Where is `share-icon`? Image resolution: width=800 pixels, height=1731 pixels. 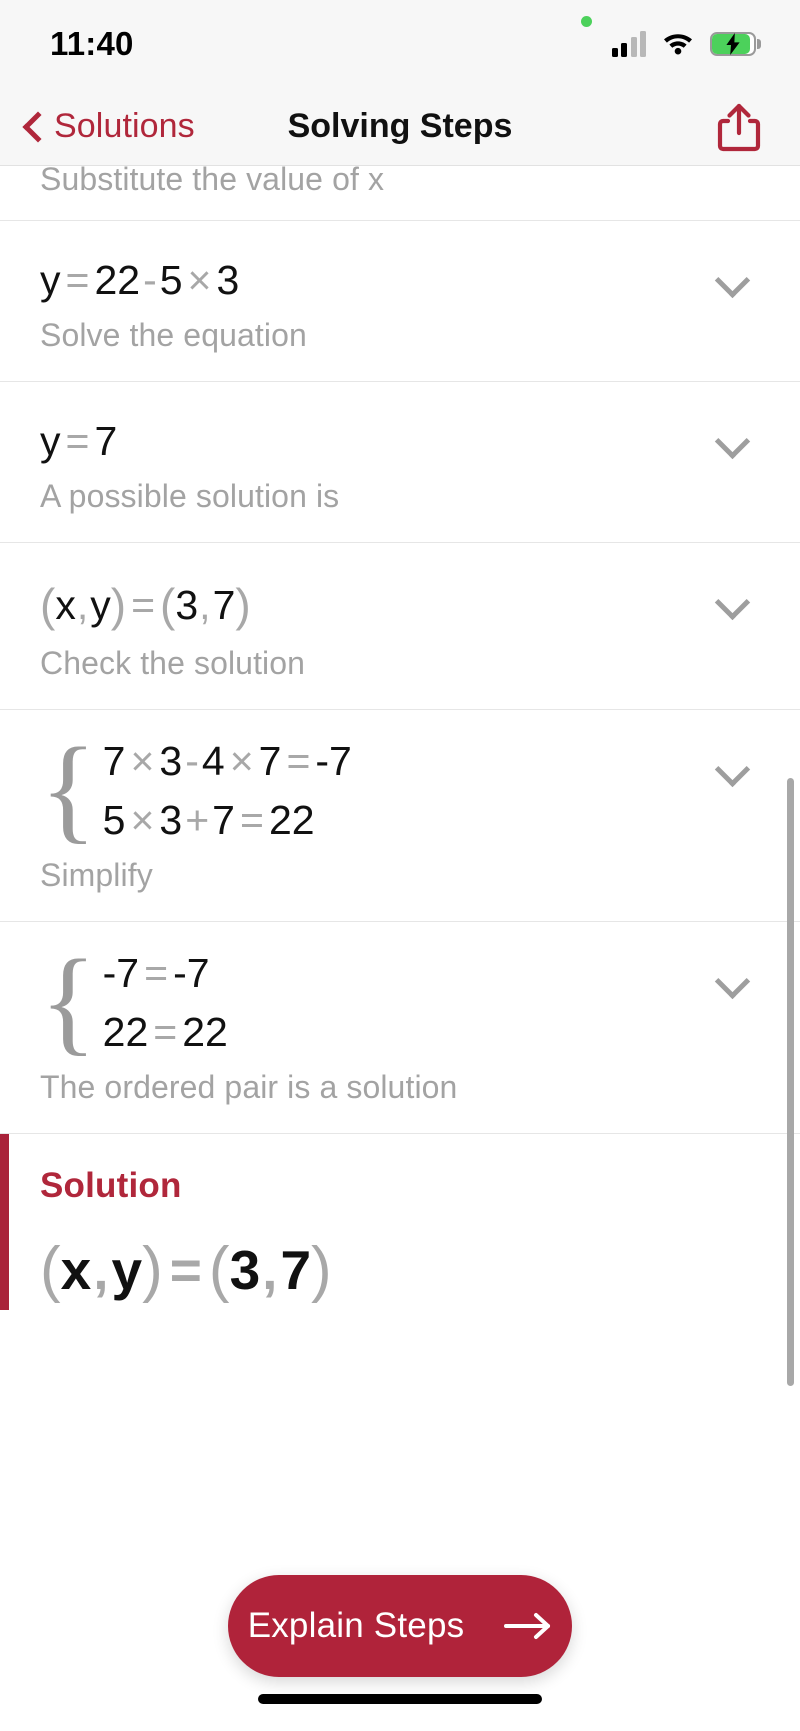 share-icon is located at coordinates (739, 127).